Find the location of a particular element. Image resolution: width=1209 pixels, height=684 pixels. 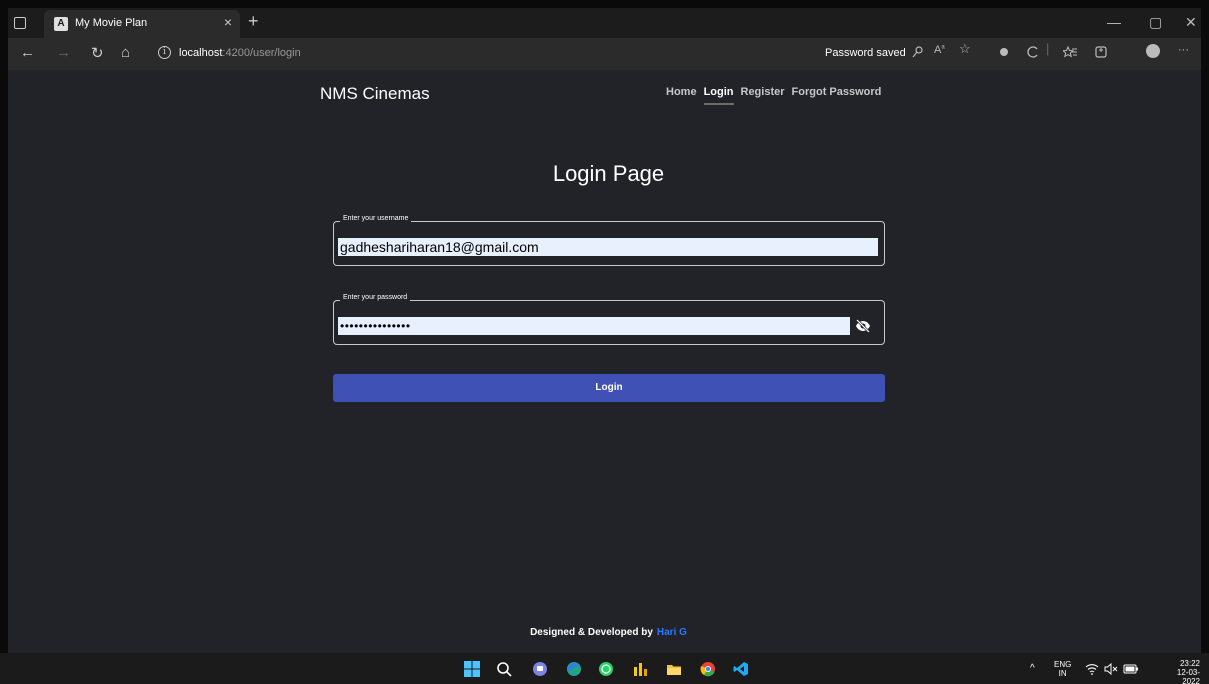

password-field: Enter your password ••••••••••••••• is located at coordinates (609, 319).